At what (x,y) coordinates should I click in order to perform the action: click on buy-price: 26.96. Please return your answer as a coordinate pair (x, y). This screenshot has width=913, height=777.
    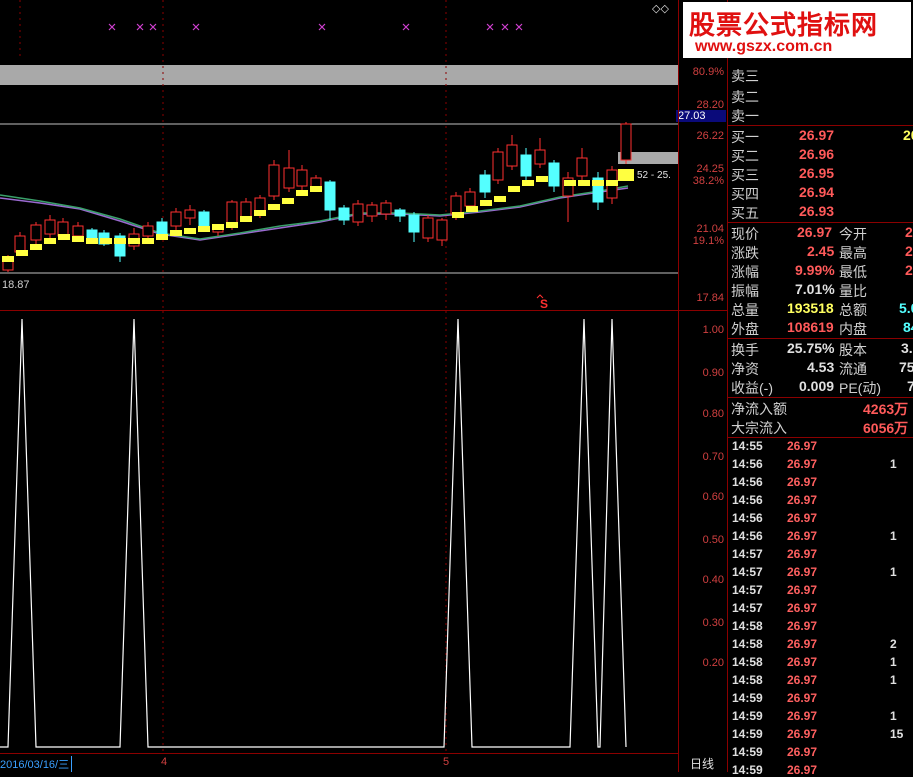
    Looking at the image, I should click on (817, 154).